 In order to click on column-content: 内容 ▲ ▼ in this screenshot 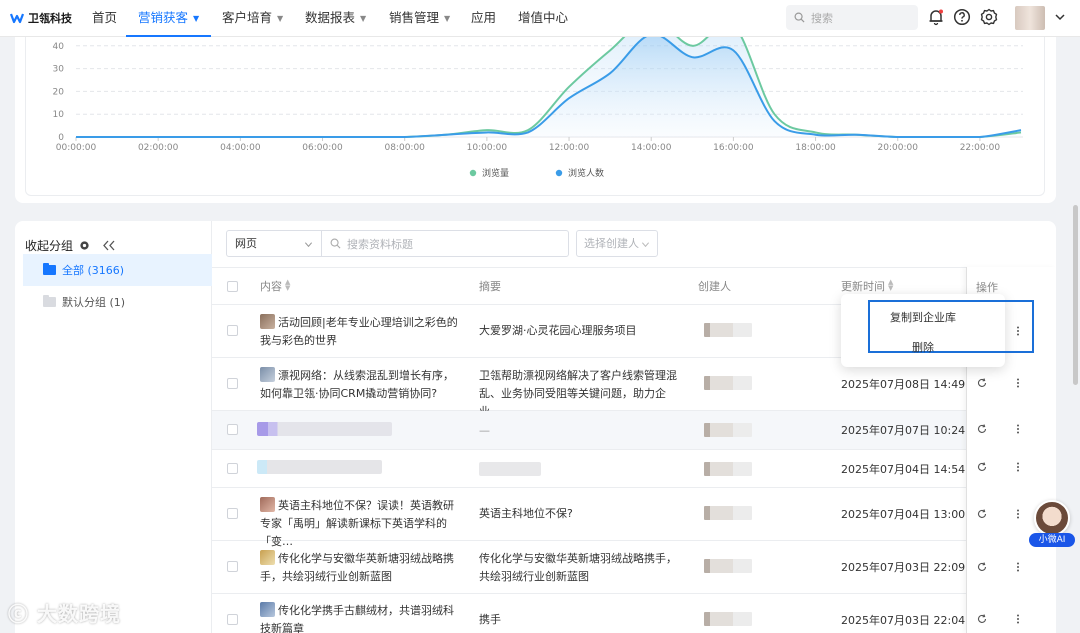, I will do `click(275, 286)`.